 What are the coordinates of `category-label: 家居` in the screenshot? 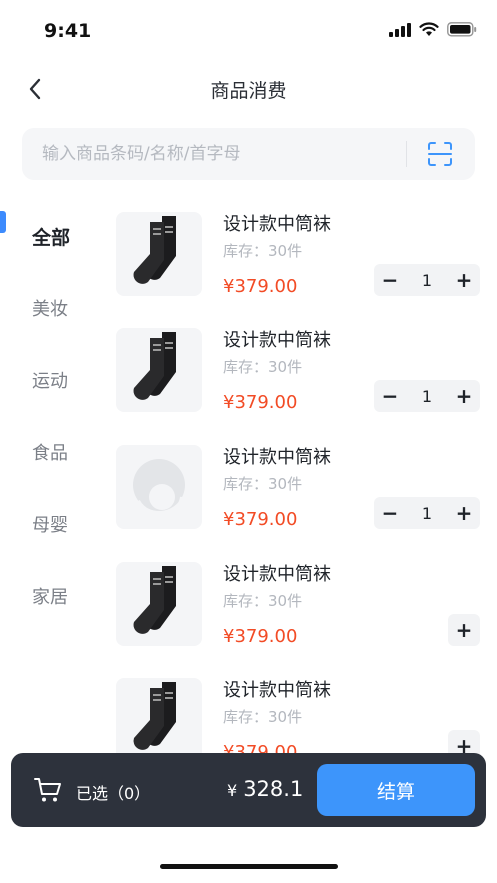 It's located at (50, 597).